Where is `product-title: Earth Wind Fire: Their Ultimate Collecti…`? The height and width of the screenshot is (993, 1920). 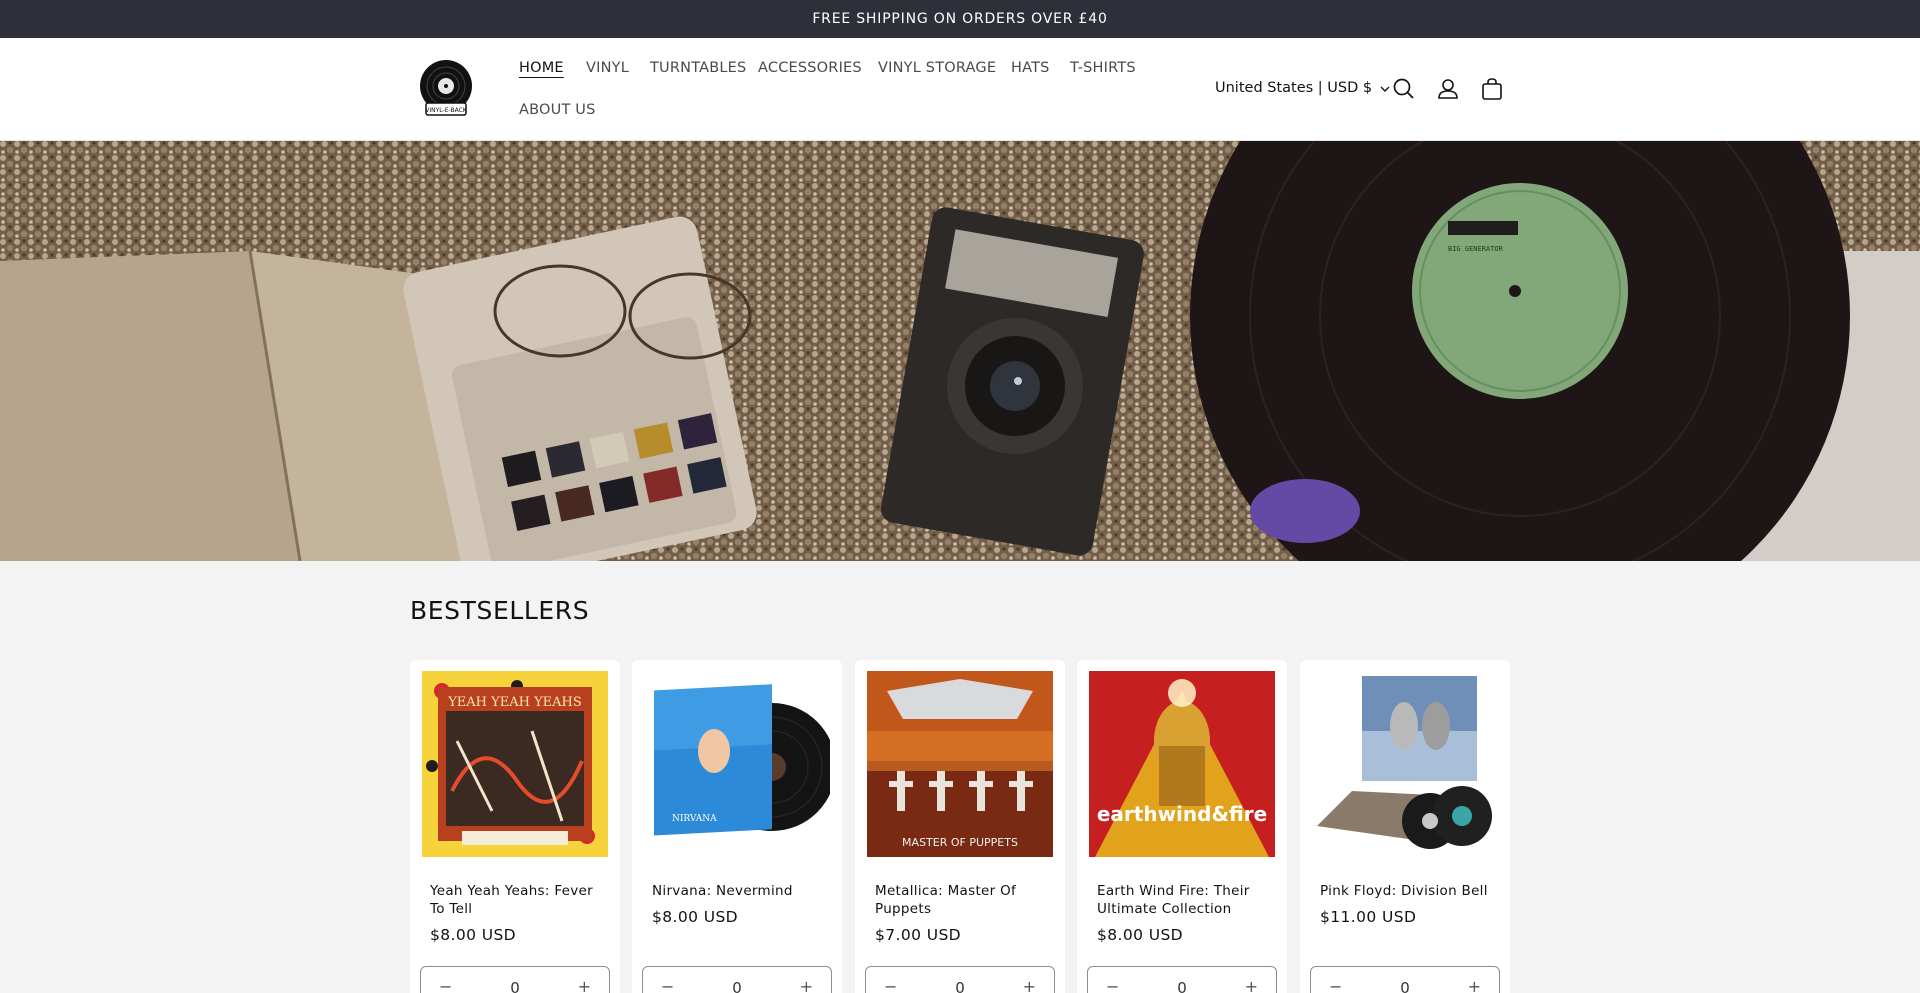 product-title: Earth Wind Fire: Their Ultimate Collecti… is located at coordinates (1182, 900).